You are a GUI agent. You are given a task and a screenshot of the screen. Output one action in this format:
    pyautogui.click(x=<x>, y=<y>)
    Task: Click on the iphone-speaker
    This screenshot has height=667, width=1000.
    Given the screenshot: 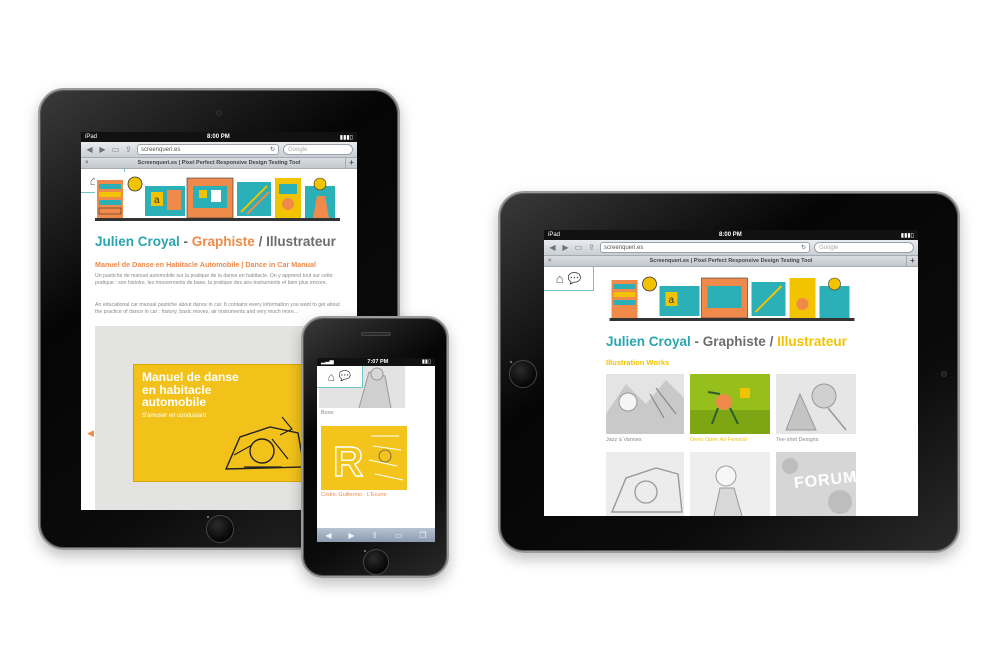 What is the action you would take?
    pyautogui.click(x=376, y=334)
    